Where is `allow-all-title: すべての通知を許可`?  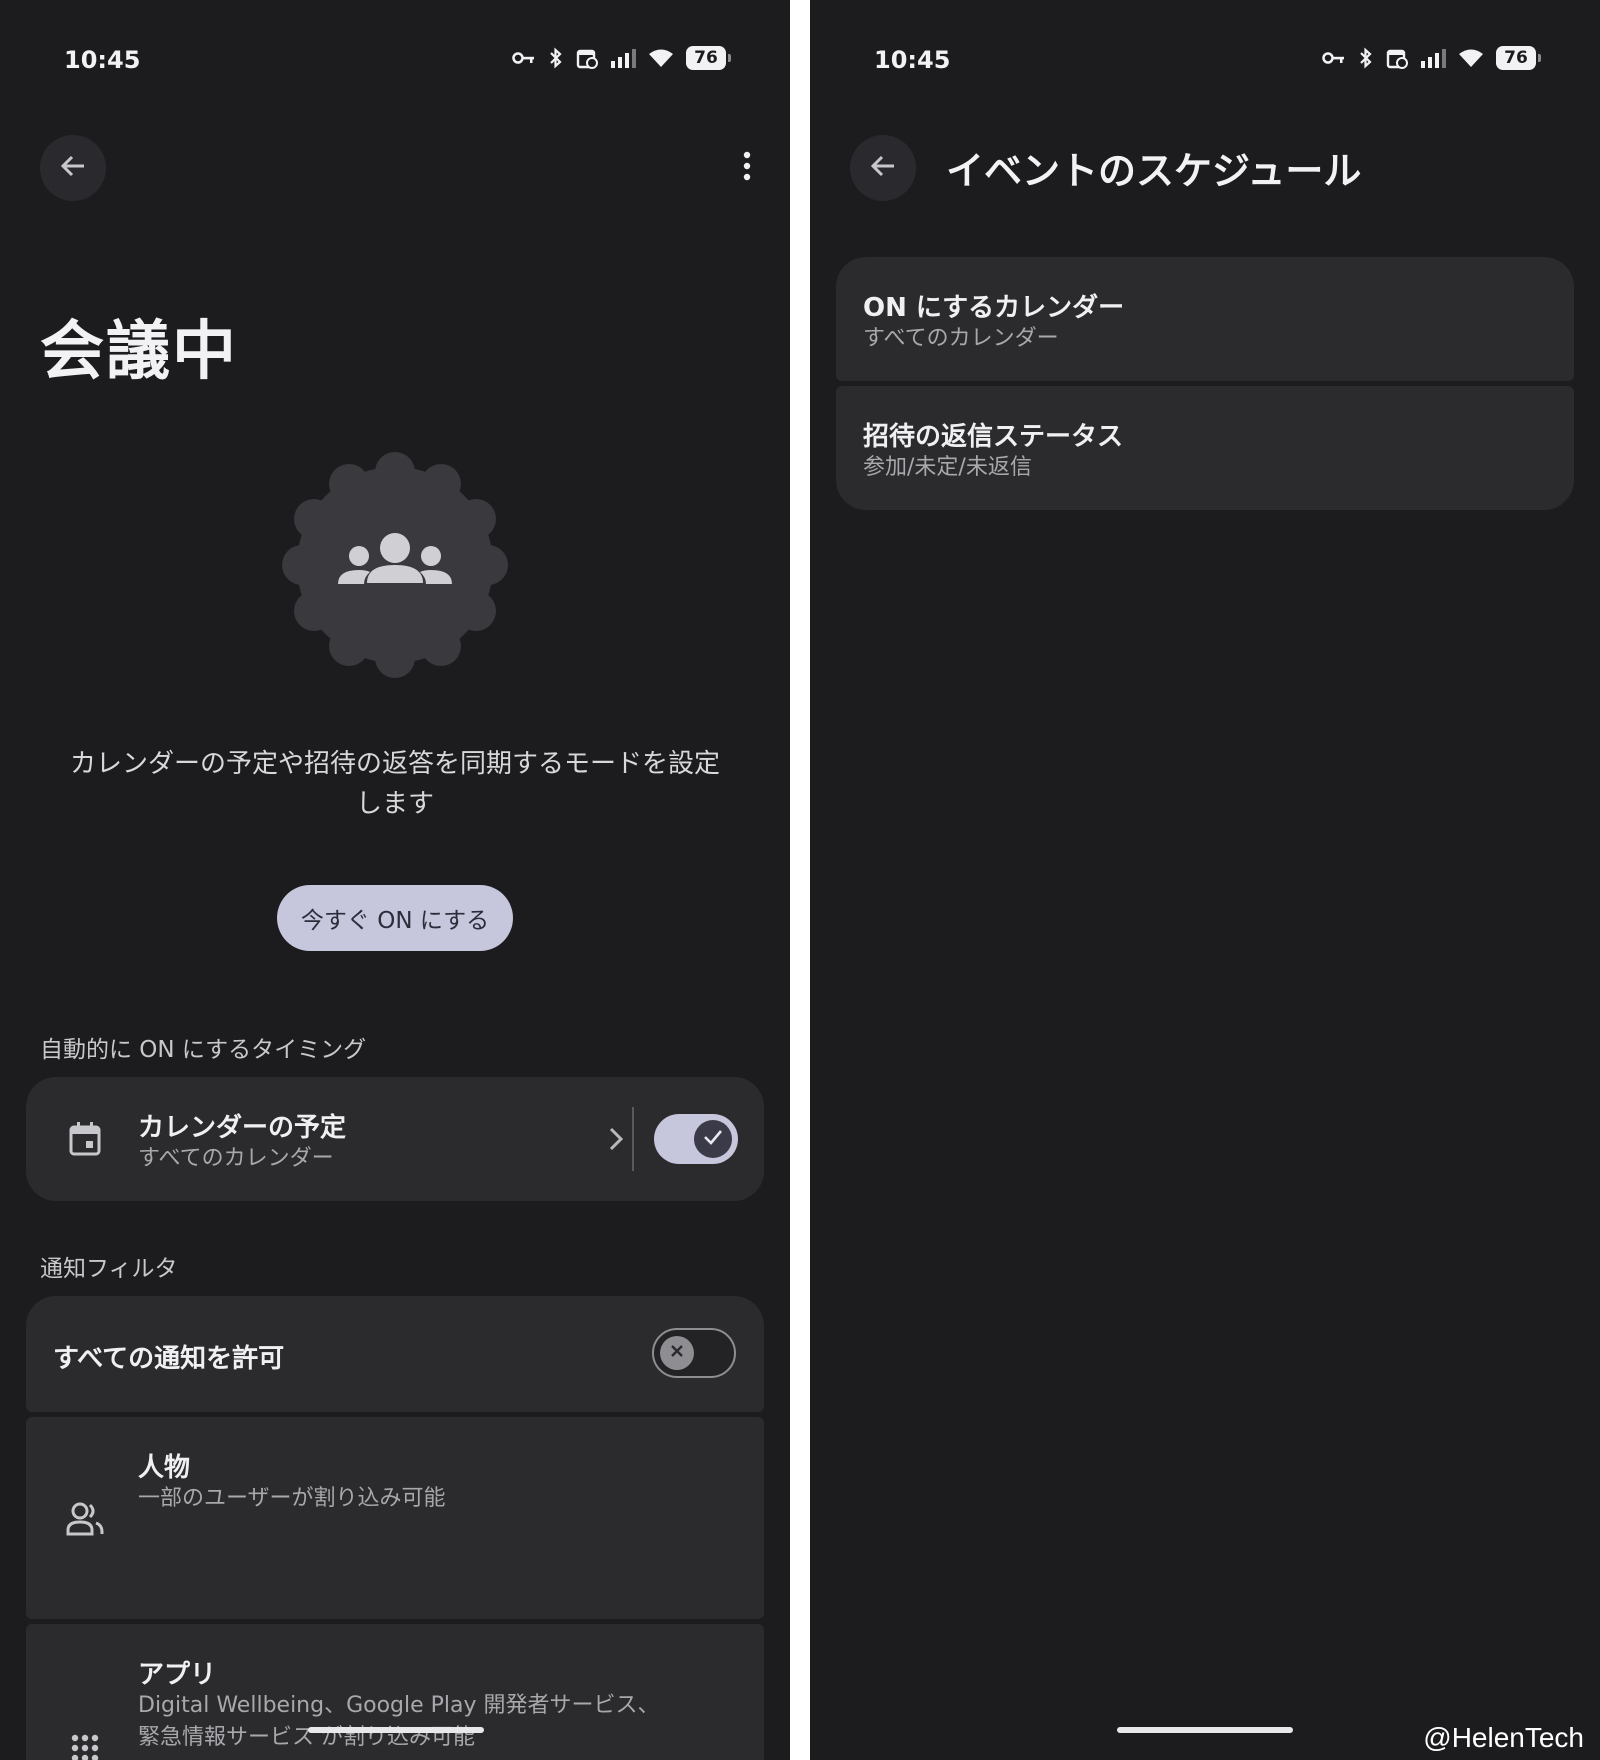
allow-all-title: すべての通知を許可 is located at coordinates (169, 1359).